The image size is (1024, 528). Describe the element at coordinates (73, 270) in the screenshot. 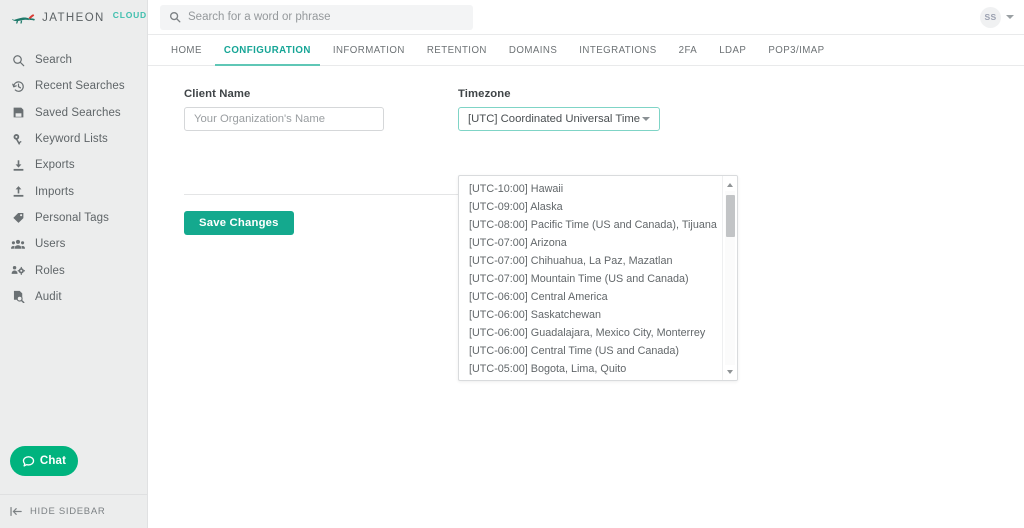

I see `sidebar-item-roles: Roles` at that location.